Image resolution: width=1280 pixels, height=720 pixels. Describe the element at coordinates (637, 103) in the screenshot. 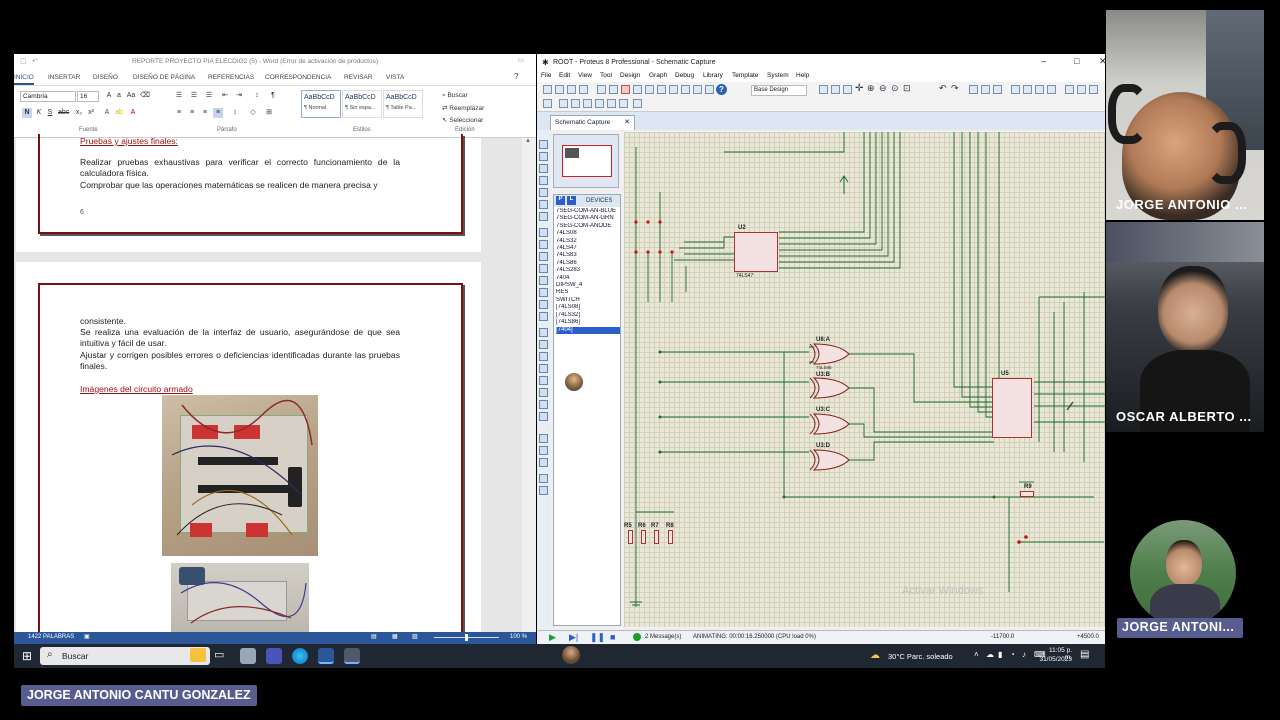

I see `netlist-icon` at that location.